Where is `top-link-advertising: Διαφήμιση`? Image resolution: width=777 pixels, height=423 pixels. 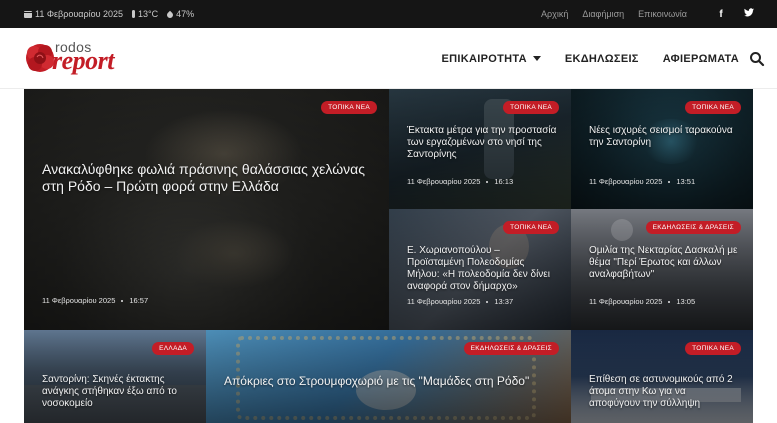
top-link-advertising: Διαφήμιση is located at coordinates (603, 14).